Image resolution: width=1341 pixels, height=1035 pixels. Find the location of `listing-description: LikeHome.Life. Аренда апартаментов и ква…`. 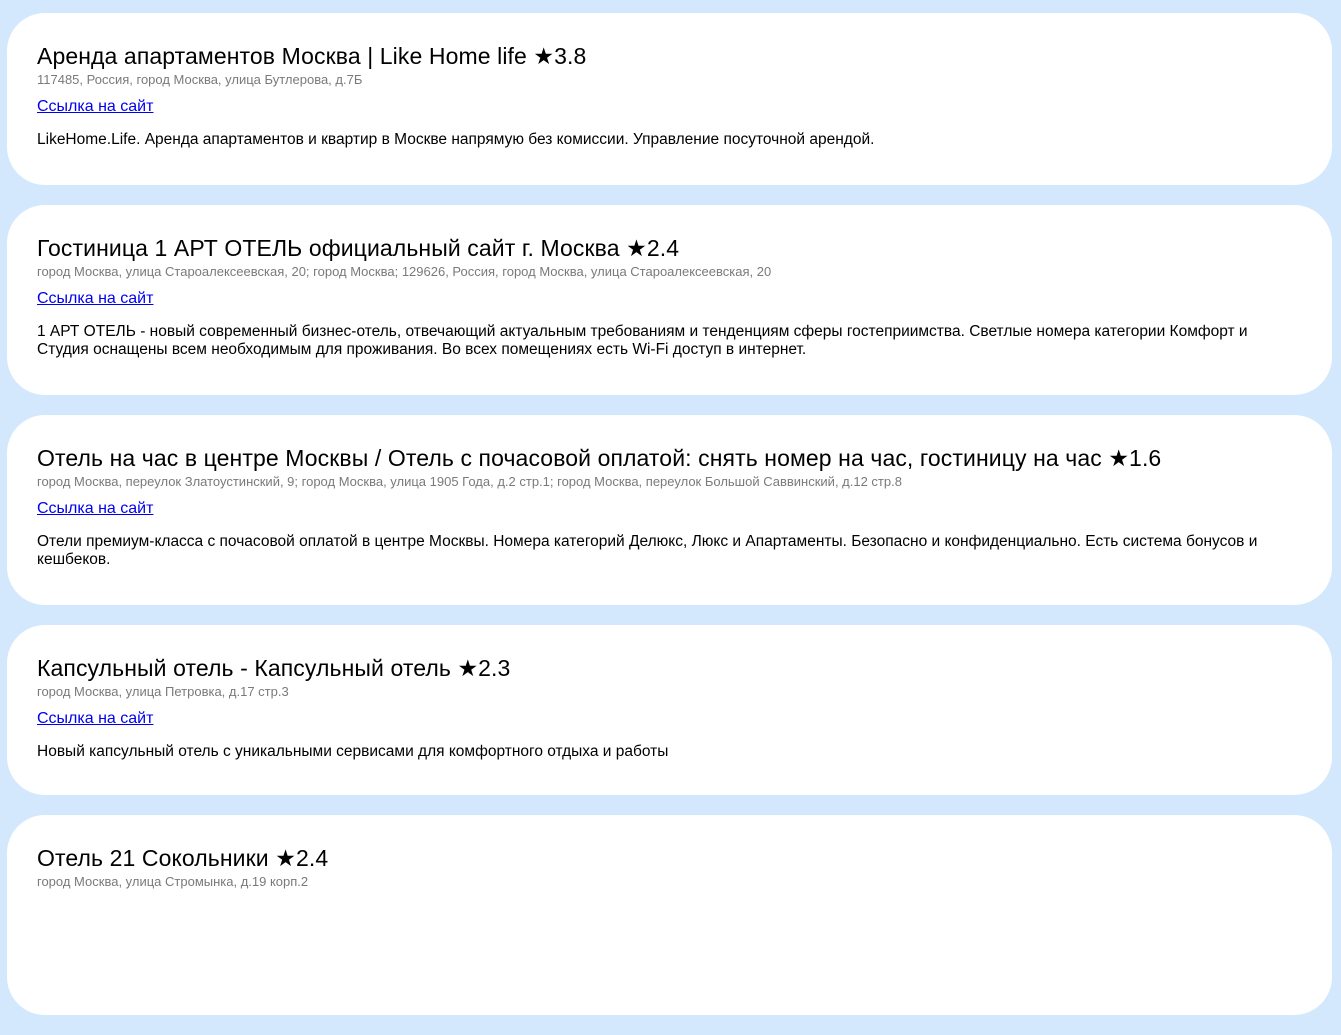

listing-description: LikeHome.Life. Аренда апартаментов и ква… is located at coordinates (456, 139).